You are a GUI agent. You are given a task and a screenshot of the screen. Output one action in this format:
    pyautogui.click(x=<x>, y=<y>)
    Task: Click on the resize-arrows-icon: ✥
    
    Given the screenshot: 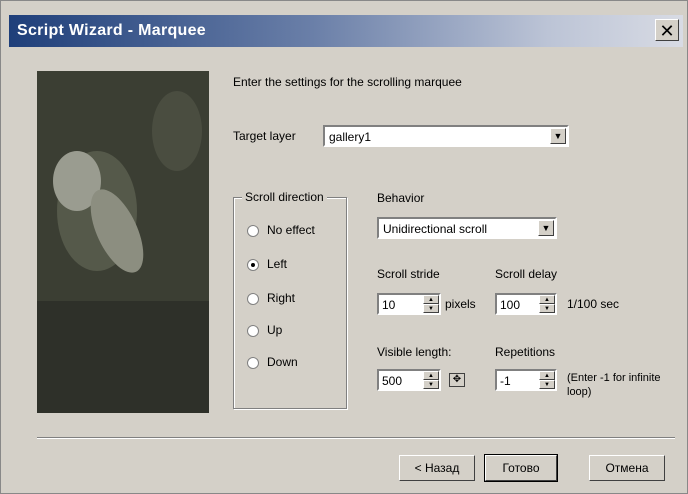 What is the action you would take?
    pyautogui.click(x=457, y=380)
    